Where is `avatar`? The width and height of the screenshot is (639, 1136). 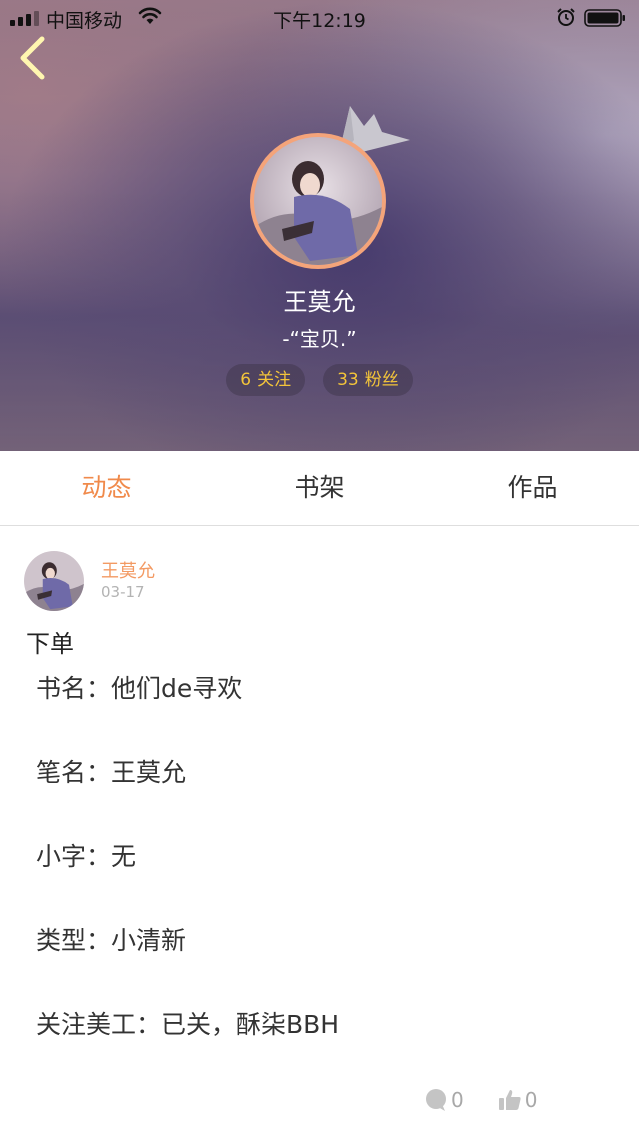
avatar is located at coordinates (318, 201).